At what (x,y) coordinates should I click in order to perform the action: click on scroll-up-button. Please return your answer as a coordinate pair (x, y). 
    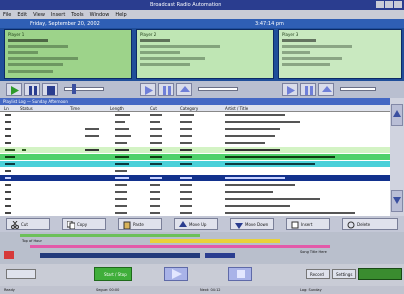
    Looking at the image, I should click on (397, 115).